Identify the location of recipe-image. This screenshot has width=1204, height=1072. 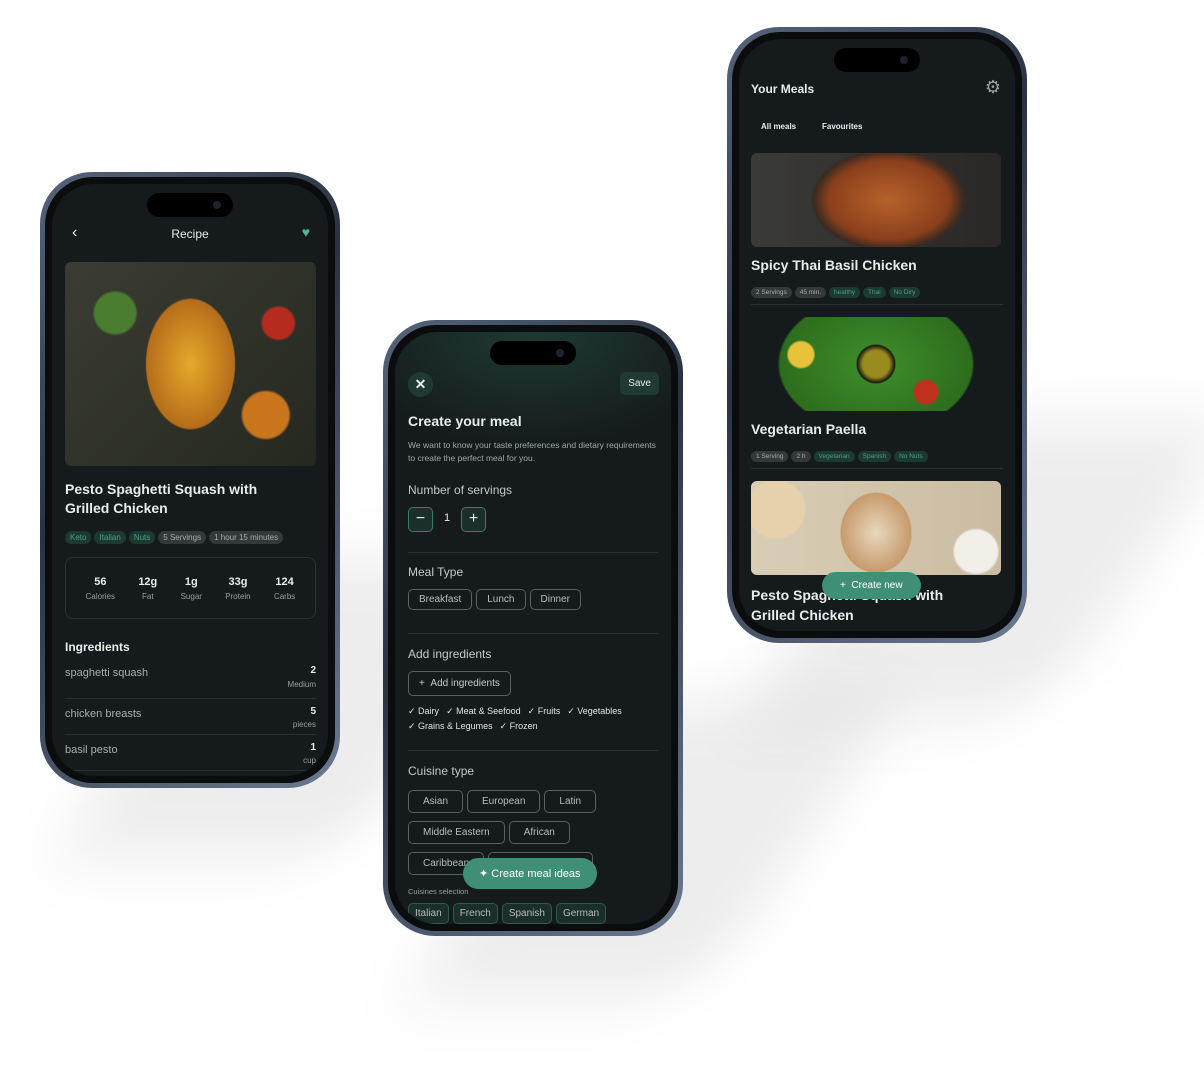
(190, 364).